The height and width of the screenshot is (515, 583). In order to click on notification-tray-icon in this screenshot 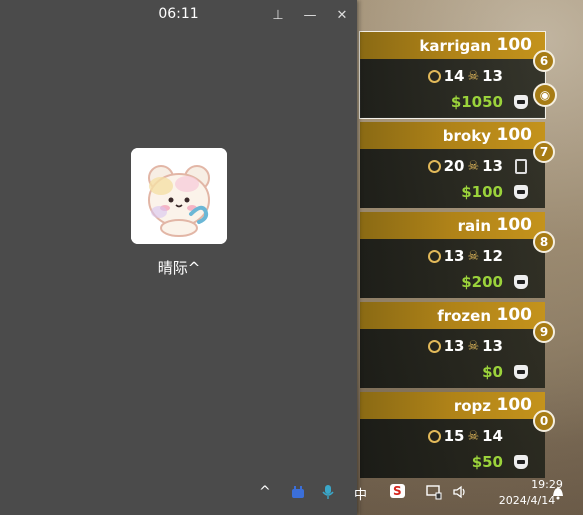, I will do `click(558, 494)`.